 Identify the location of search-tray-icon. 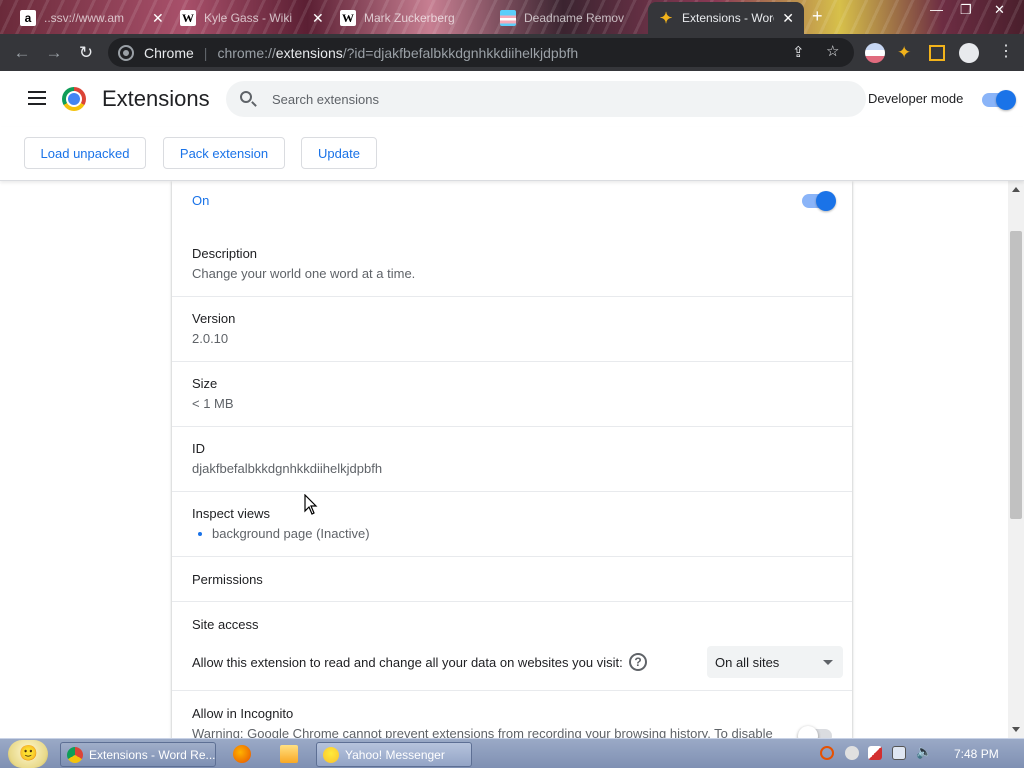
(827, 753).